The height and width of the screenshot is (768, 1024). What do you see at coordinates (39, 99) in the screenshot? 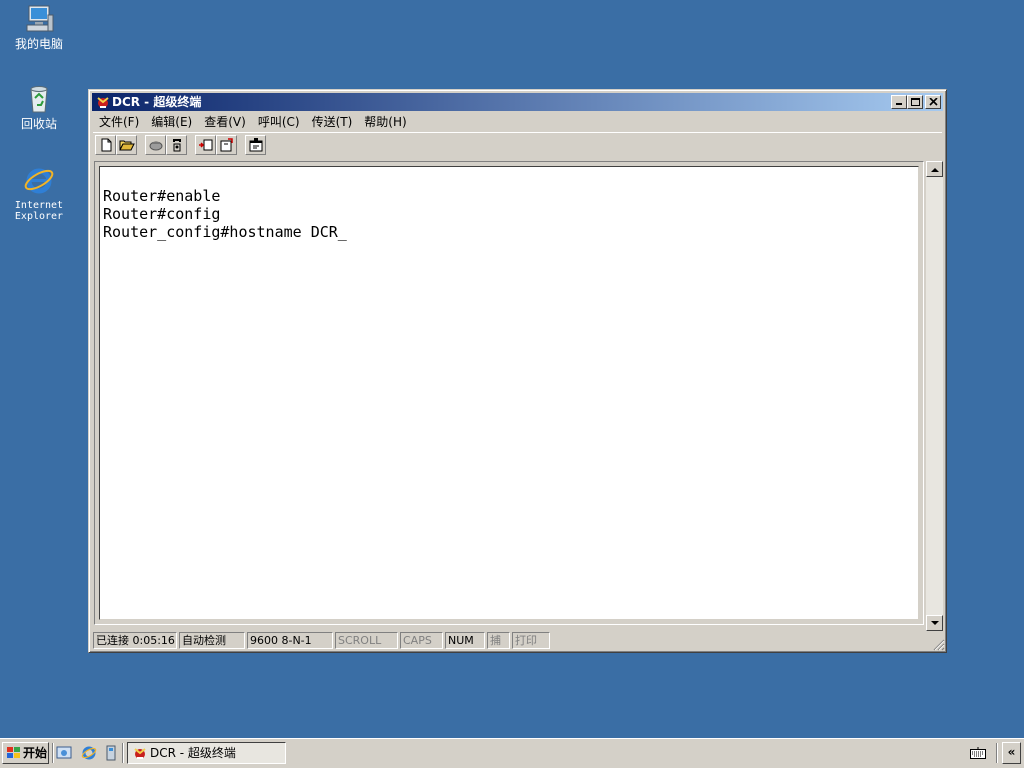
I see `recycle-bin-icon` at bounding box center [39, 99].